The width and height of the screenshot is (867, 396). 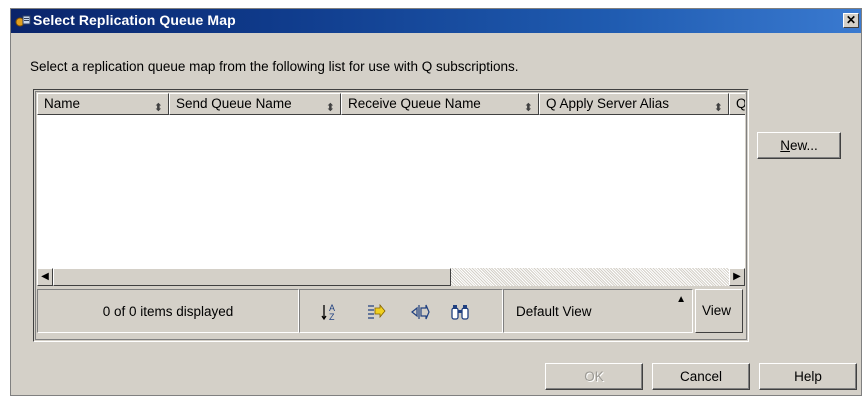 What do you see at coordinates (103, 104) in the screenshot?
I see `column-header-name: Name ⬍` at bounding box center [103, 104].